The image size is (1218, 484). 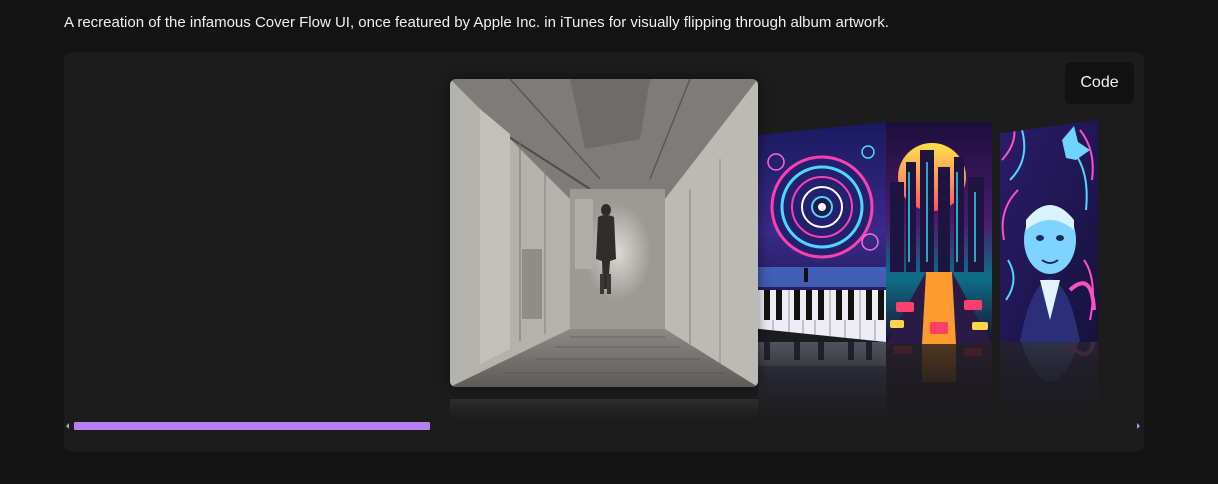 I want to click on cover-neon-vortex-keyboard, so click(x=822, y=232).